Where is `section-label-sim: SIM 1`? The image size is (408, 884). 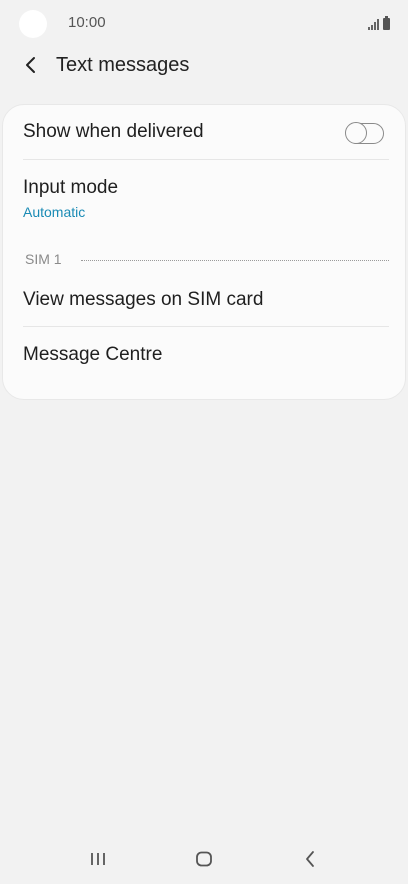
section-label-sim: SIM 1 is located at coordinates (43, 259).